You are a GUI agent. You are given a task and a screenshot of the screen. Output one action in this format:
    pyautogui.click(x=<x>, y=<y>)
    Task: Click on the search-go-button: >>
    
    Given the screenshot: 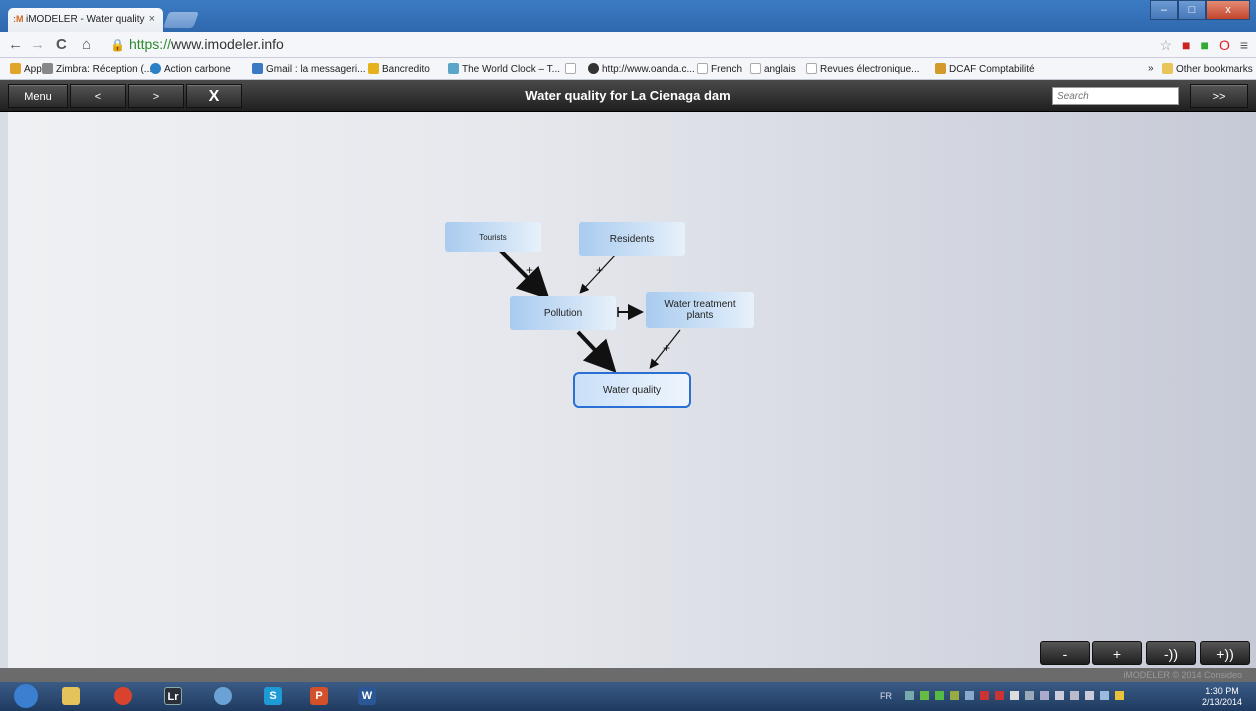 What is the action you would take?
    pyautogui.click(x=1219, y=96)
    